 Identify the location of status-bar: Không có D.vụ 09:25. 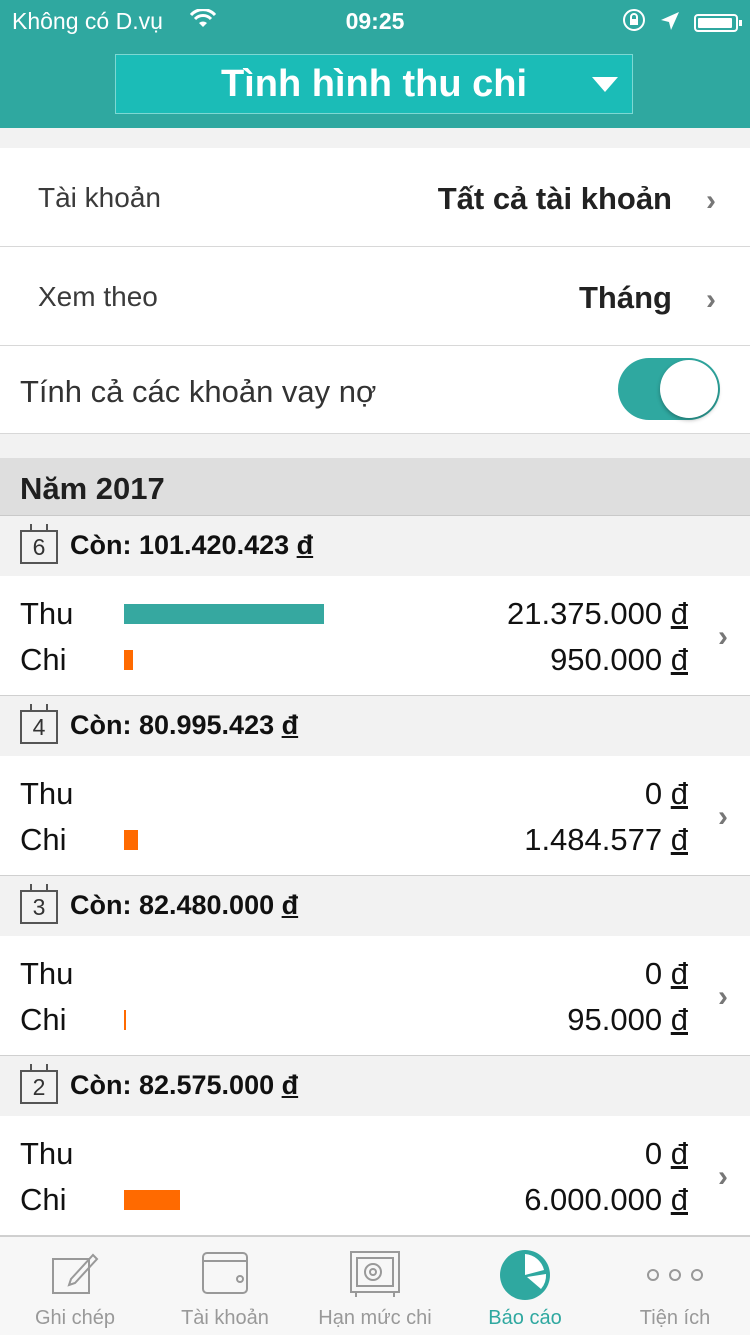
(375, 20).